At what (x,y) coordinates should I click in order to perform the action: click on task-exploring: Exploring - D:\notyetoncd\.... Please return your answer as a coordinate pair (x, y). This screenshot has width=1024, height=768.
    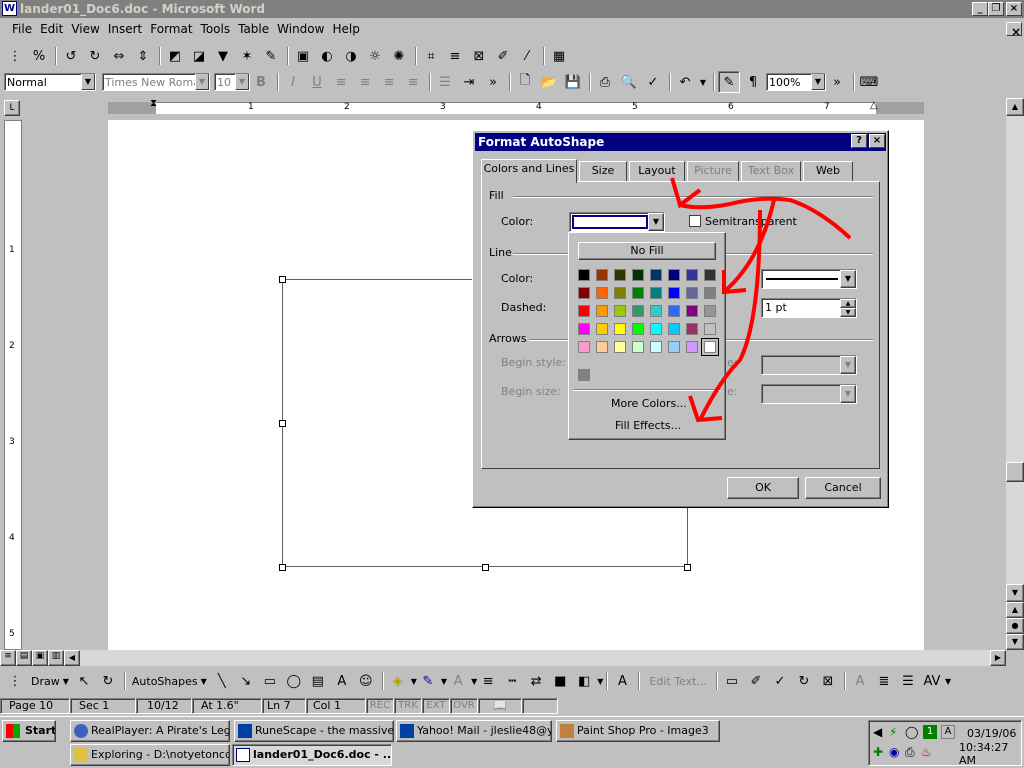
    Looking at the image, I should click on (150, 755).